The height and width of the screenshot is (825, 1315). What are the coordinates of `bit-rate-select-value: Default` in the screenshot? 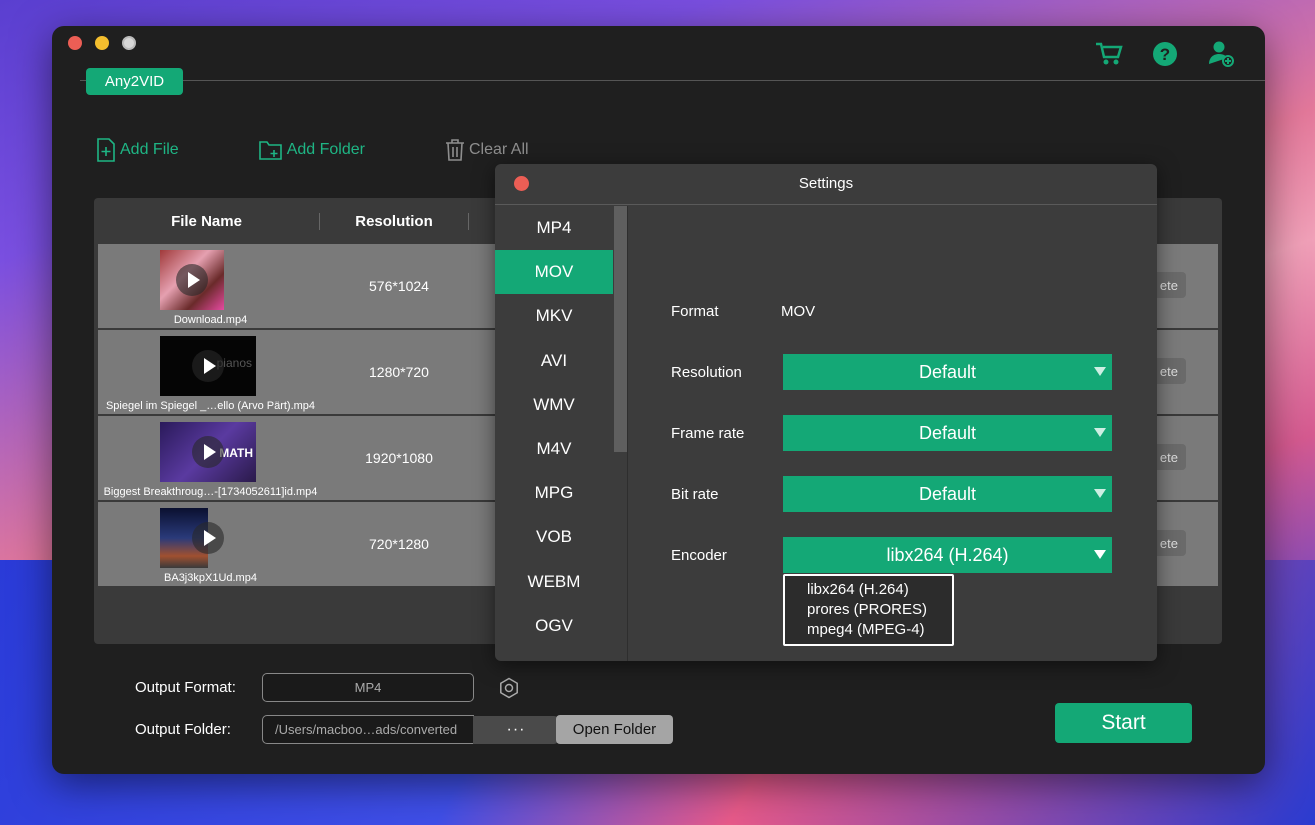 It's located at (947, 493).